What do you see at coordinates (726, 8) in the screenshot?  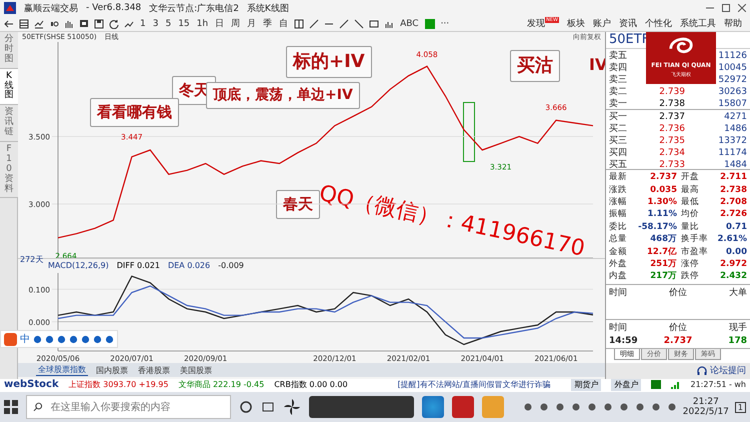 I see `maximize-icon` at bounding box center [726, 8].